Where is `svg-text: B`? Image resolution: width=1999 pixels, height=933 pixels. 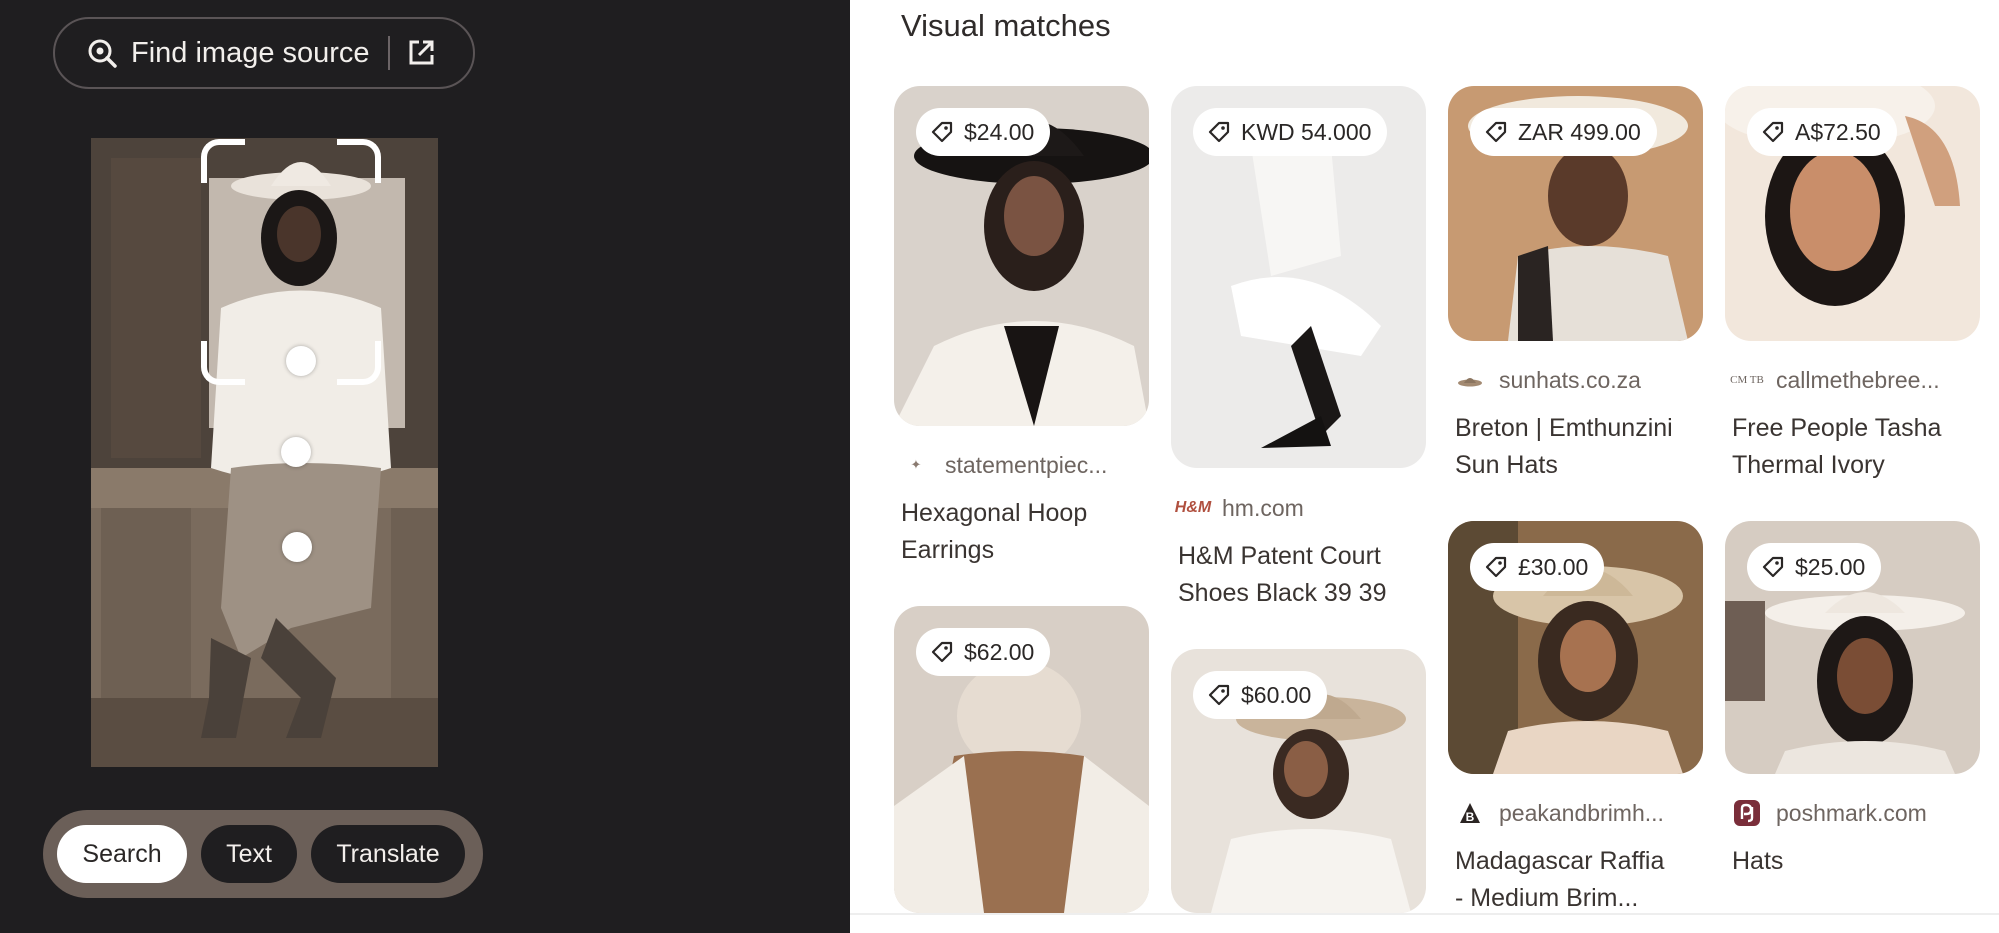 svg-text: B is located at coordinates (1470, 817).